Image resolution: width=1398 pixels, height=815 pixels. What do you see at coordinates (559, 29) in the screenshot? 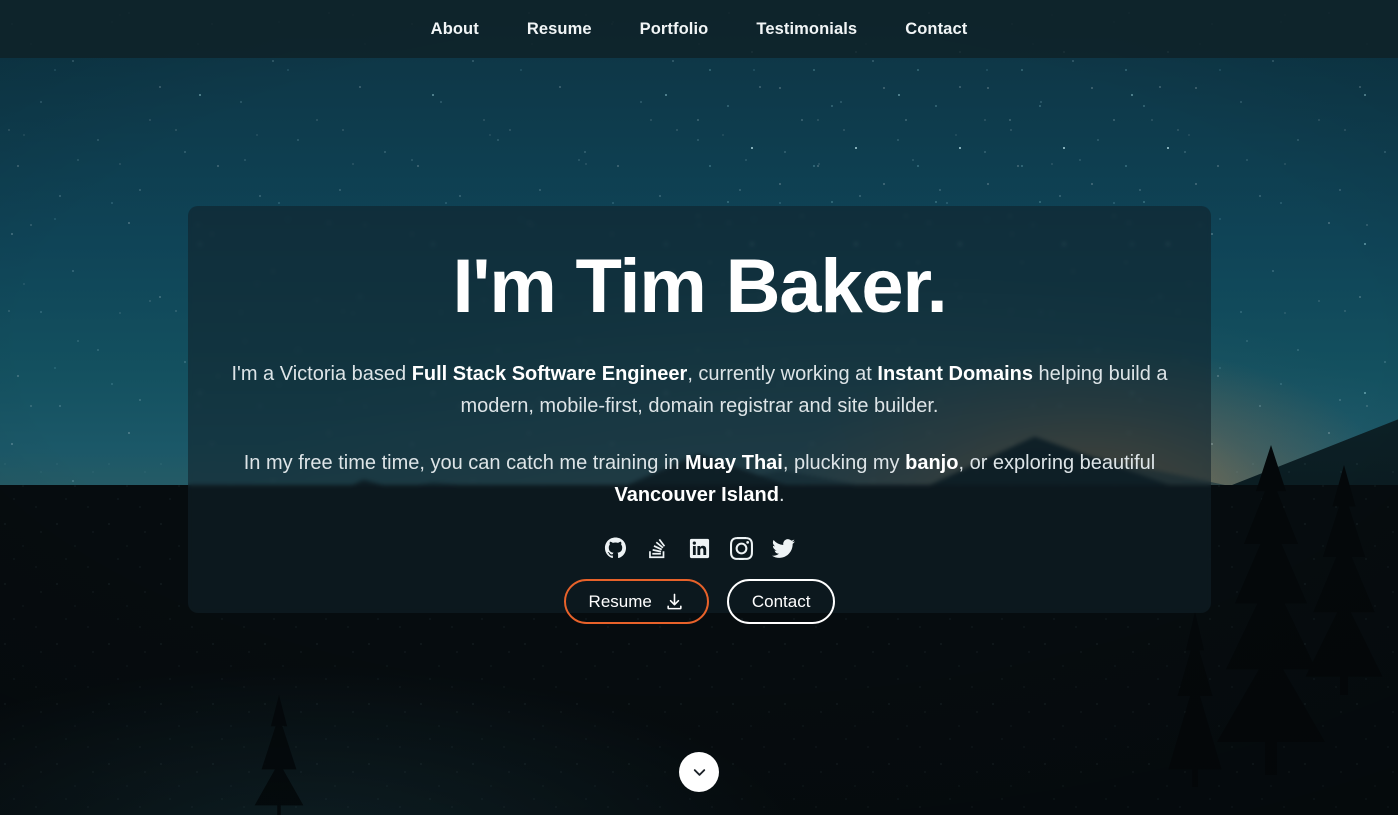
I see `nav-link-resume: Resume` at bounding box center [559, 29].